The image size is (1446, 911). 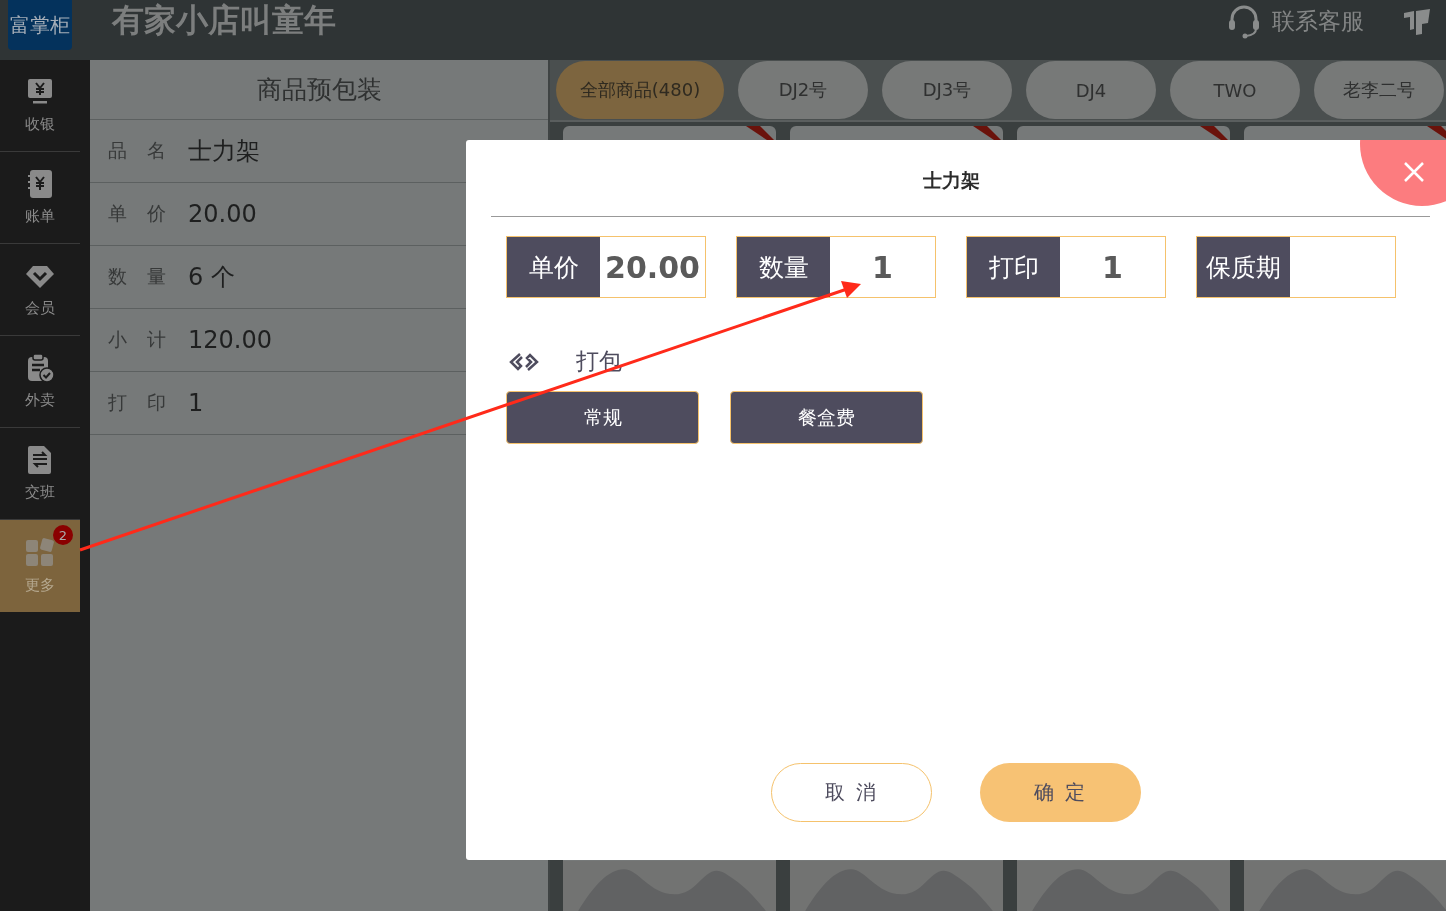 What do you see at coordinates (63, 535) in the screenshot?
I see `notification-badge: 2` at bounding box center [63, 535].